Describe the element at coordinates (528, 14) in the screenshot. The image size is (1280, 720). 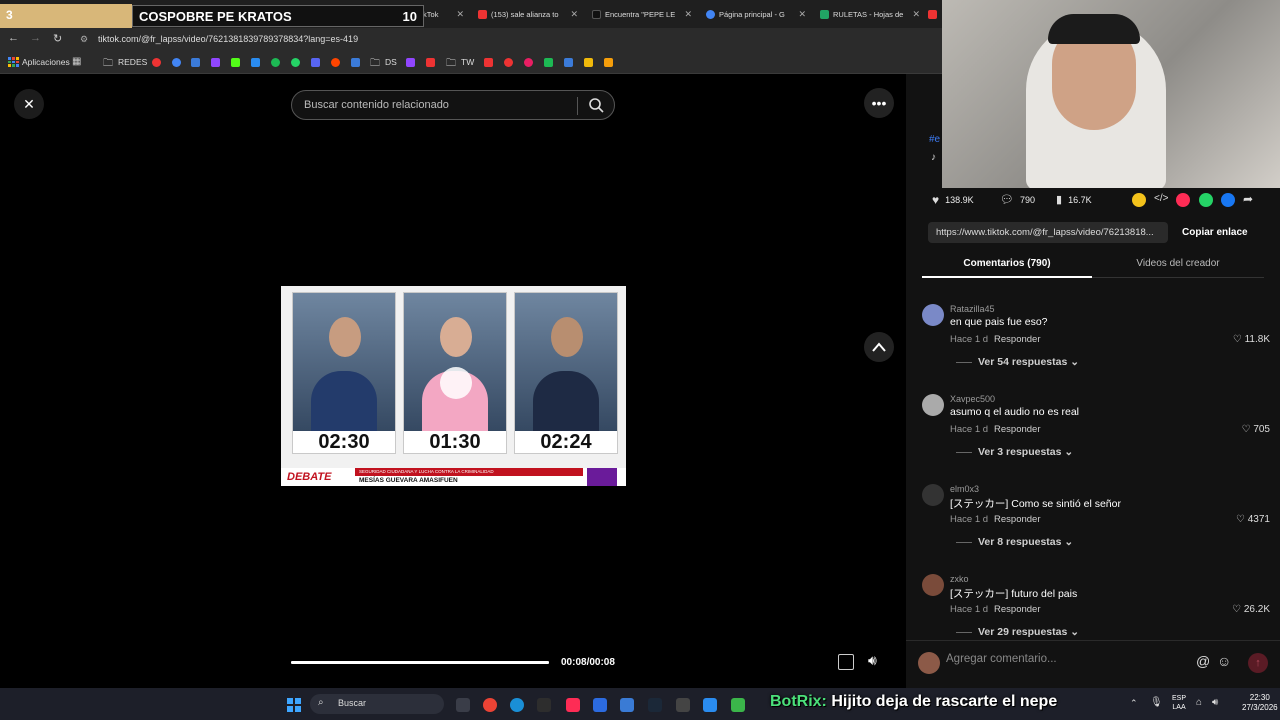
I see `browser-tab: (153) sale alianza to ✕` at that location.